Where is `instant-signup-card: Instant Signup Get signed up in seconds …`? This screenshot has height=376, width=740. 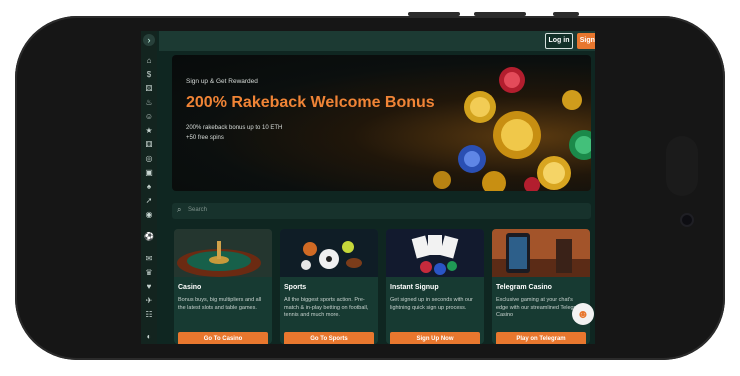 instant-signup-card: Instant Signup Get signed up in seconds … is located at coordinates (435, 286).